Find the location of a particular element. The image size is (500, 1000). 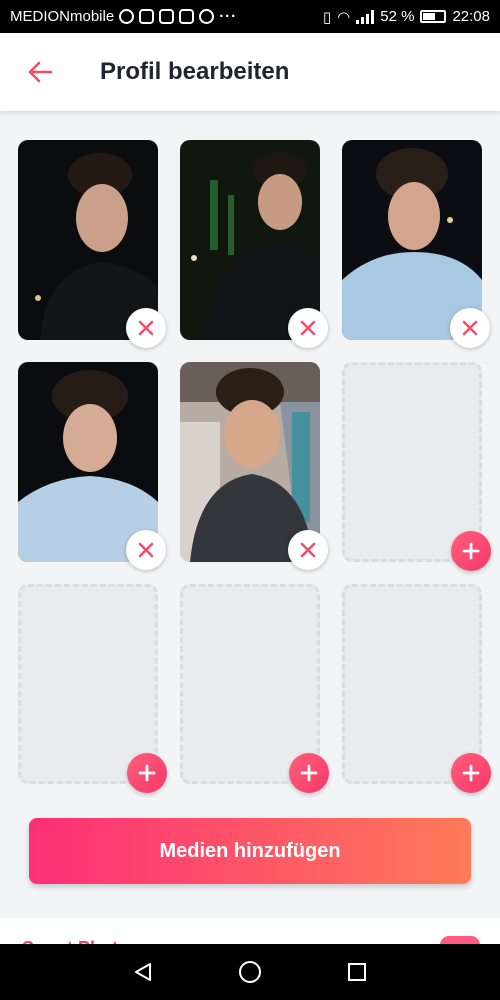

add-media-primary-button: Medien hinzufügen is located at coordinates (250, 851).